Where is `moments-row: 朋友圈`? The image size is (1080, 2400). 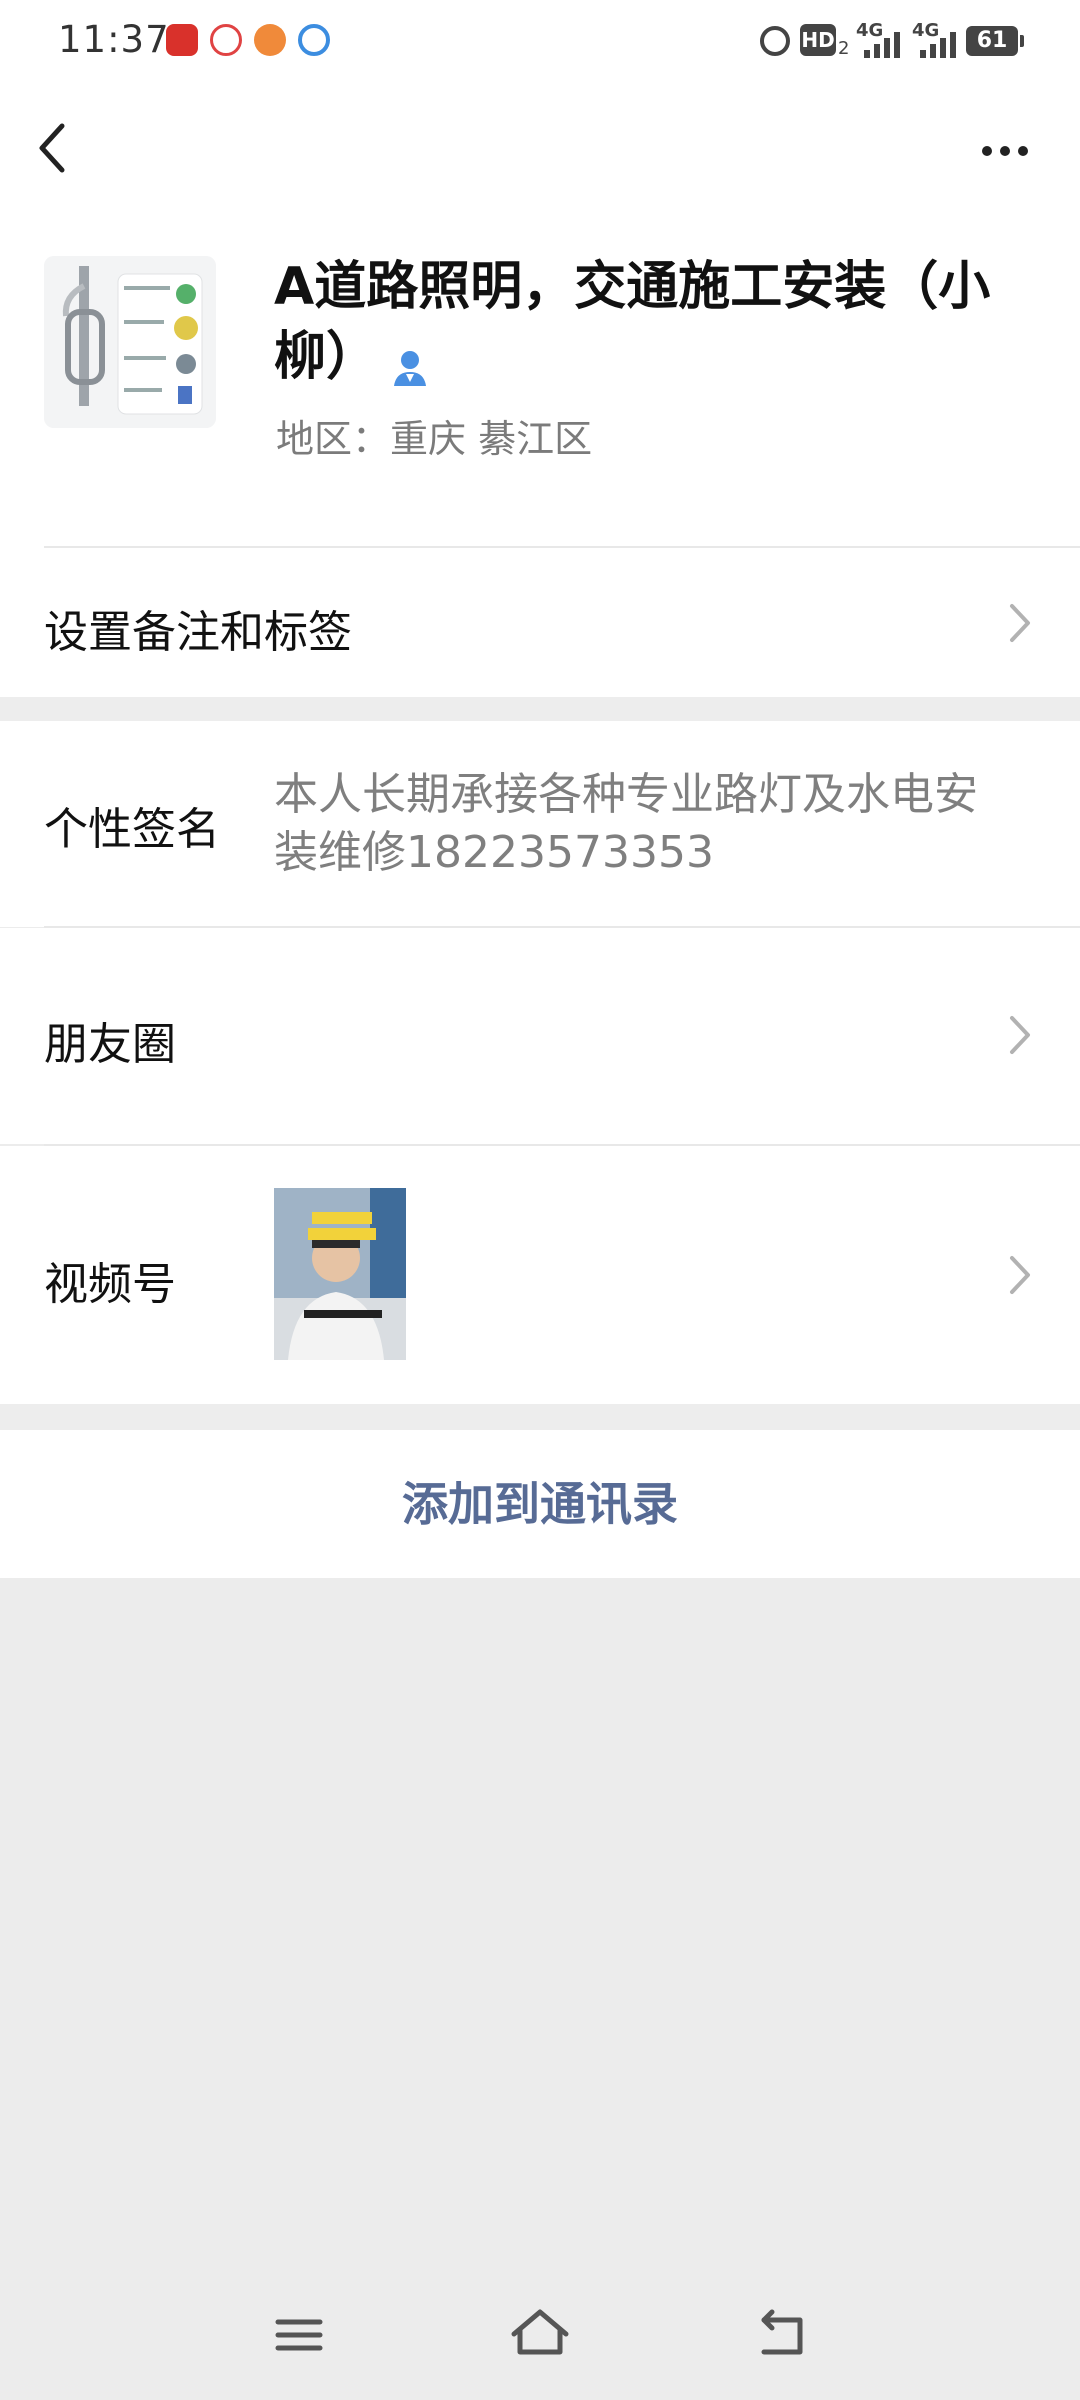 moments-row: 朋友圈 is located at coordinates (540, 1036).